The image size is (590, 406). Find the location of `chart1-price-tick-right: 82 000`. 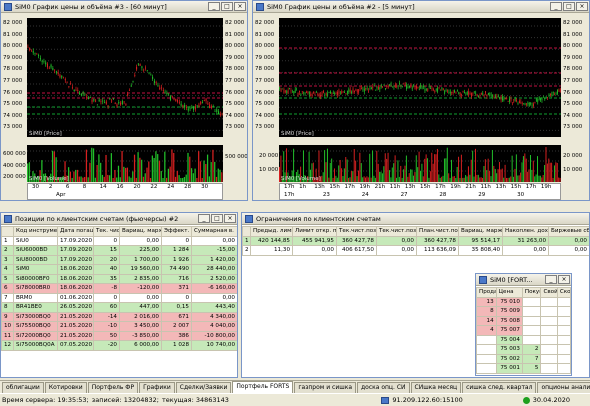

chart1-price-tick-right: 82 000 is located at coordinates (235, 23).